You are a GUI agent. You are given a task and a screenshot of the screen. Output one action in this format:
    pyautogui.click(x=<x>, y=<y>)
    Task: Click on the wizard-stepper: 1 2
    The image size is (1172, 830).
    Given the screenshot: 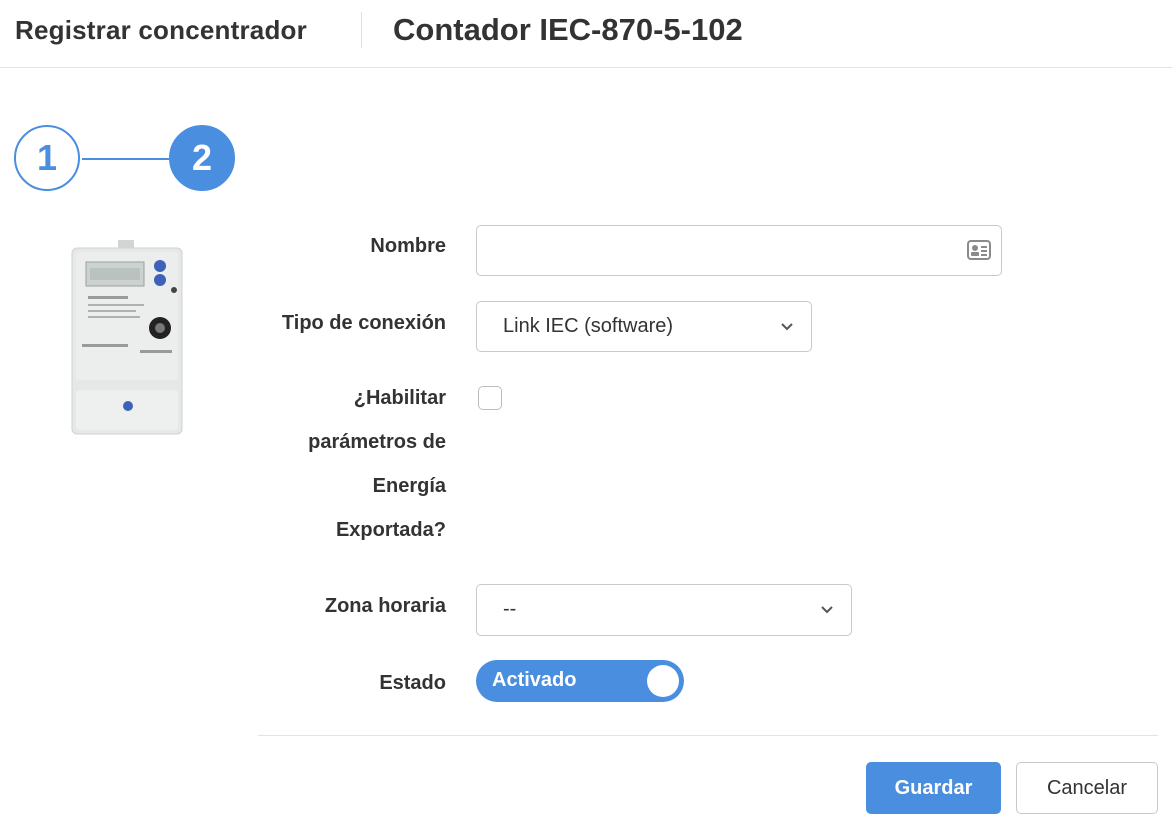 What is the action you would take?
    pyautogui.click(x=127, y=160)
    